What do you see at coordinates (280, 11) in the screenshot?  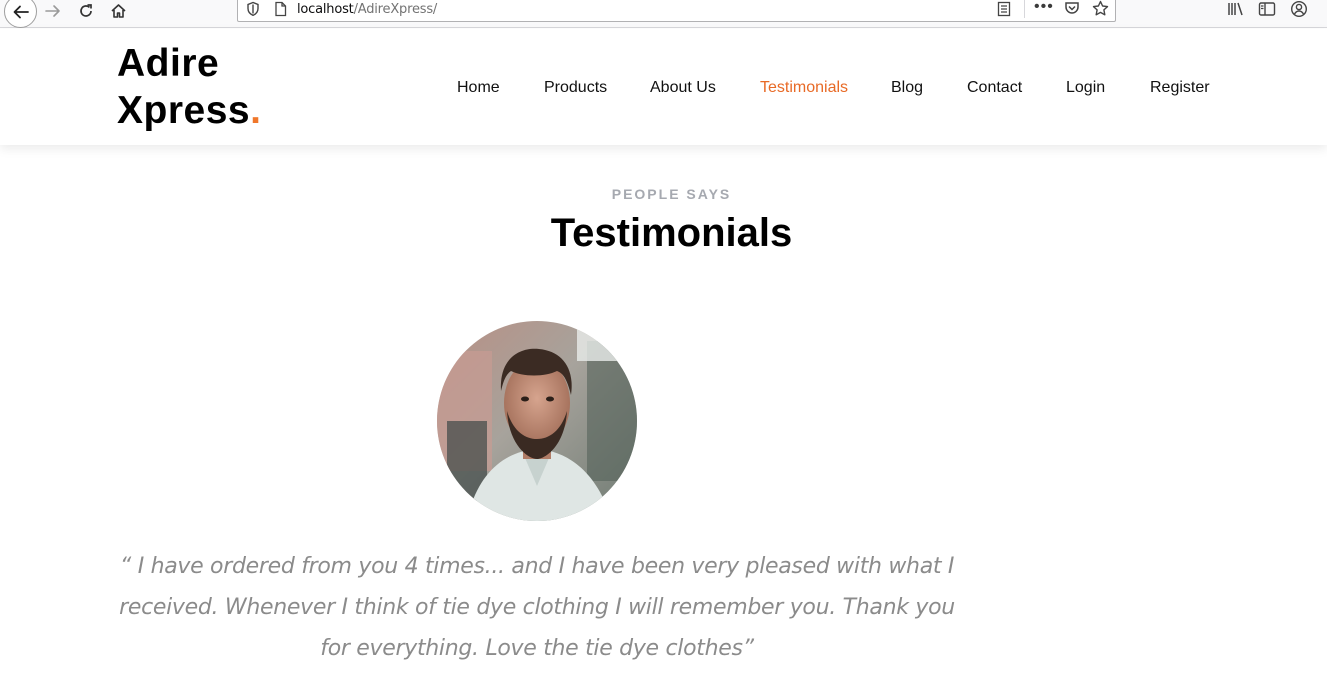 I see `page-icon` at bounding box center [280, 11].